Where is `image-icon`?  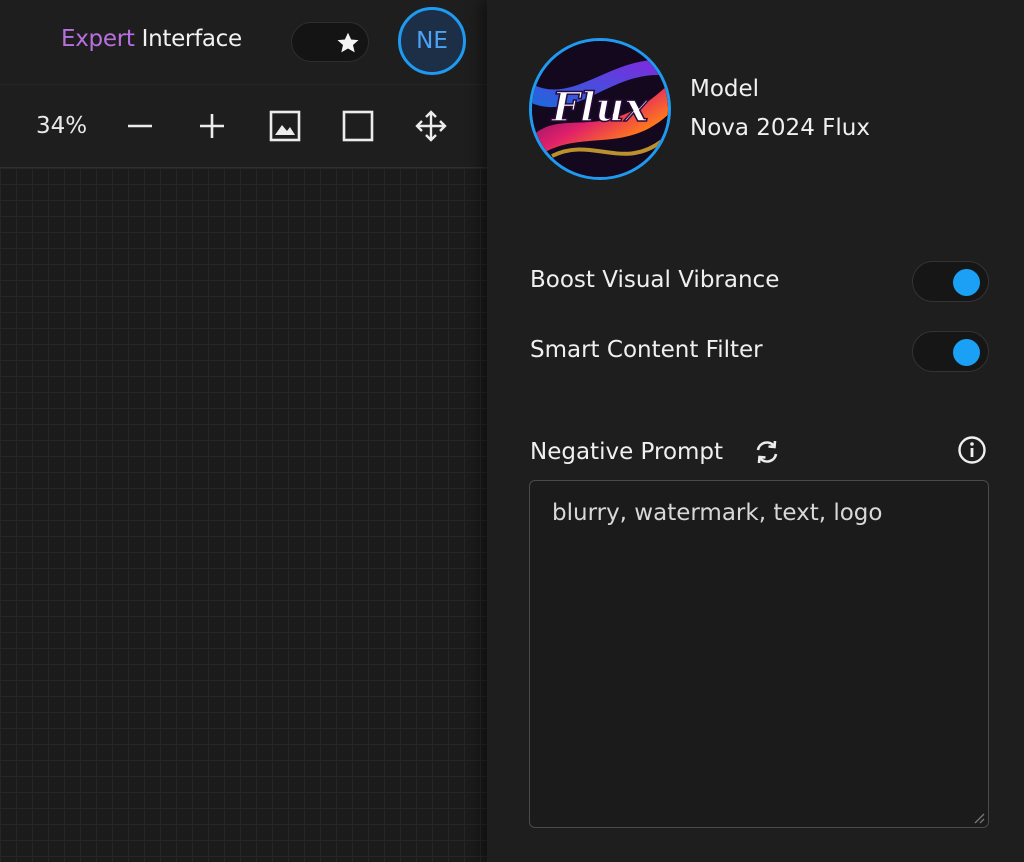
image-icon is located at coordinates (285, 126).